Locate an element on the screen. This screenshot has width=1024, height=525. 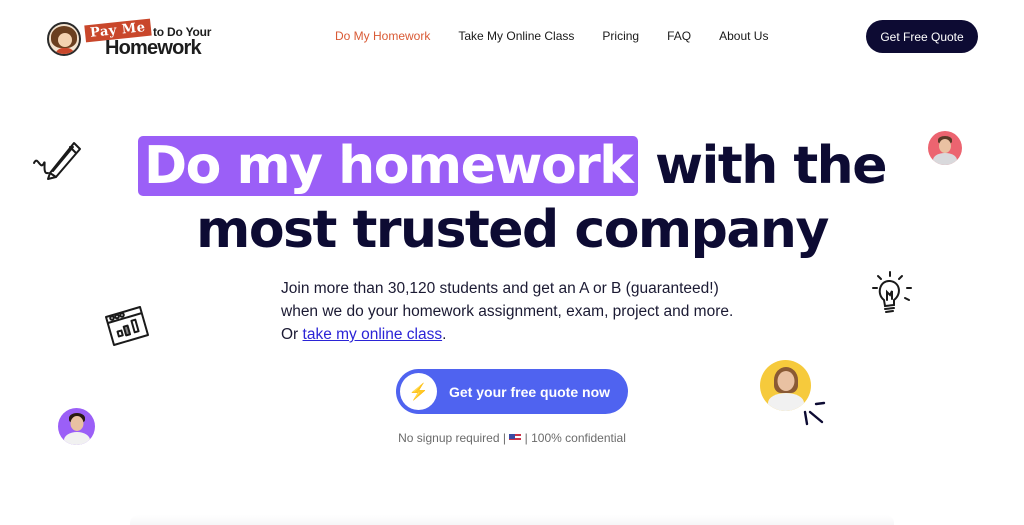
hero-title-highlight: Do my homework is located at coordinates (388, 166).